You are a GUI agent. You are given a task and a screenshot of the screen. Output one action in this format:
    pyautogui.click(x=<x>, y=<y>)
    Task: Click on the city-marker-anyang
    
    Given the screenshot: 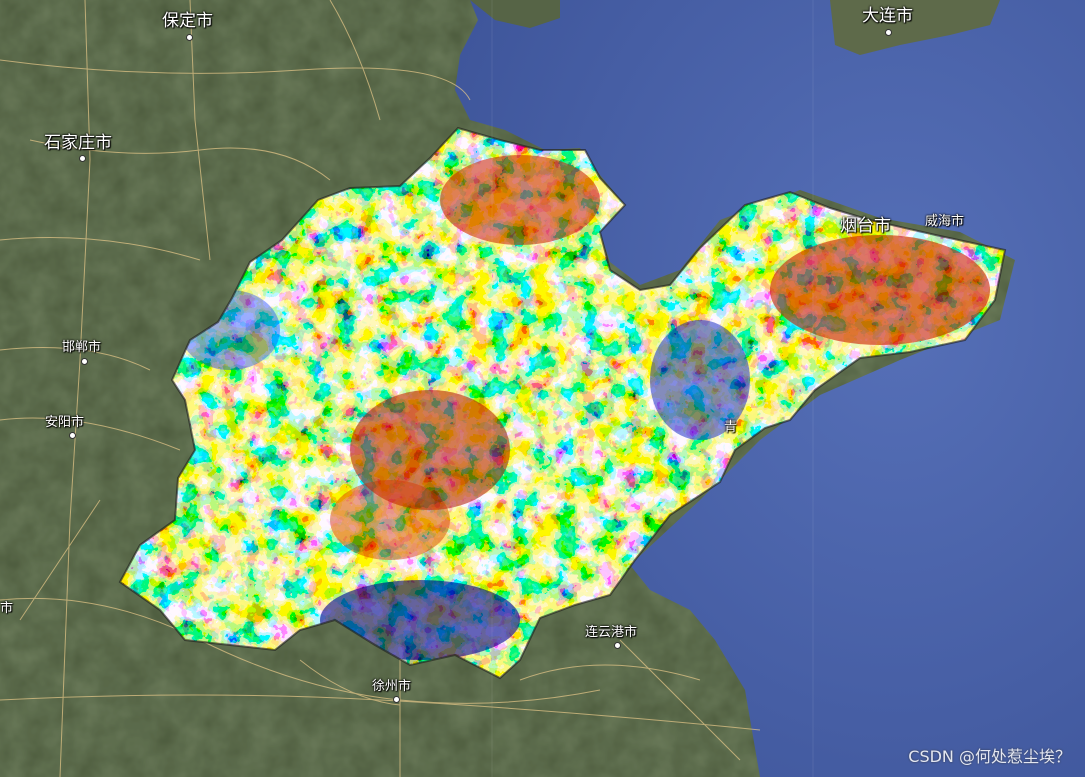 What is the action you would take?
    pyautogui.click(x=72, y=435)
    